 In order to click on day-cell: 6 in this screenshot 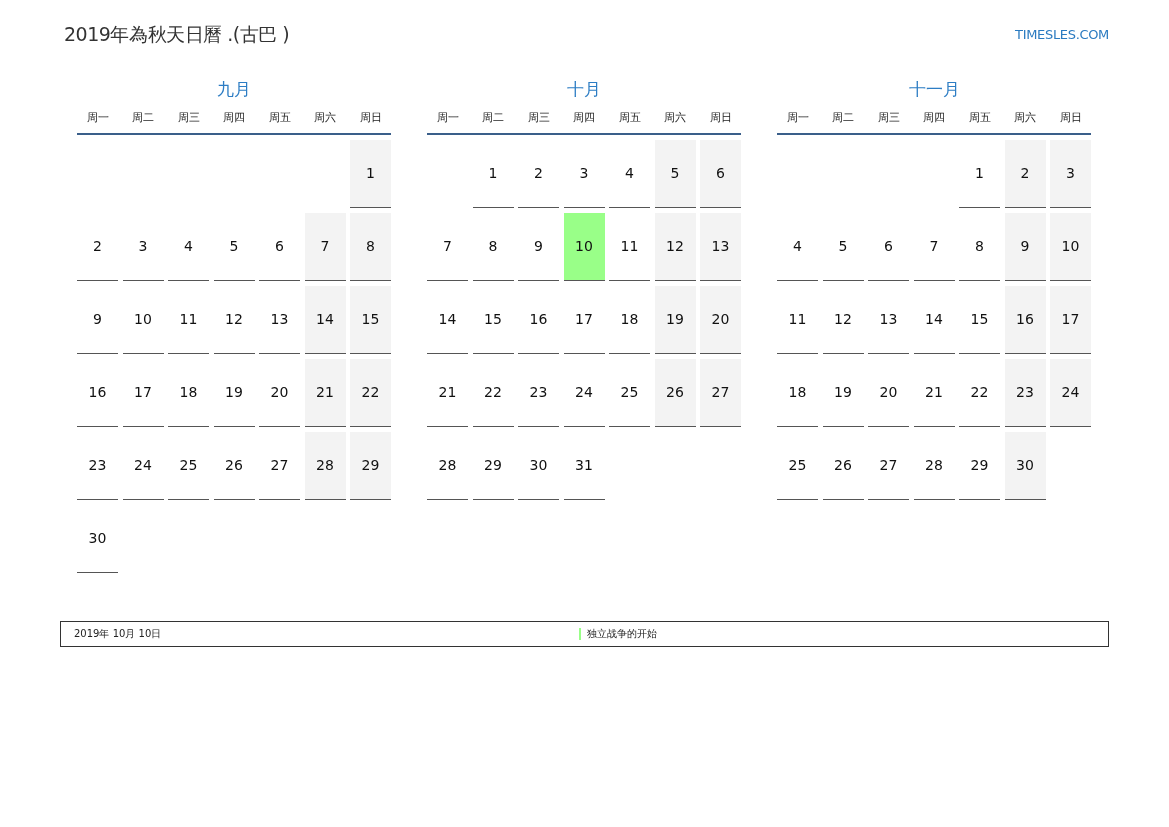, I will do `click(720, 173)`.